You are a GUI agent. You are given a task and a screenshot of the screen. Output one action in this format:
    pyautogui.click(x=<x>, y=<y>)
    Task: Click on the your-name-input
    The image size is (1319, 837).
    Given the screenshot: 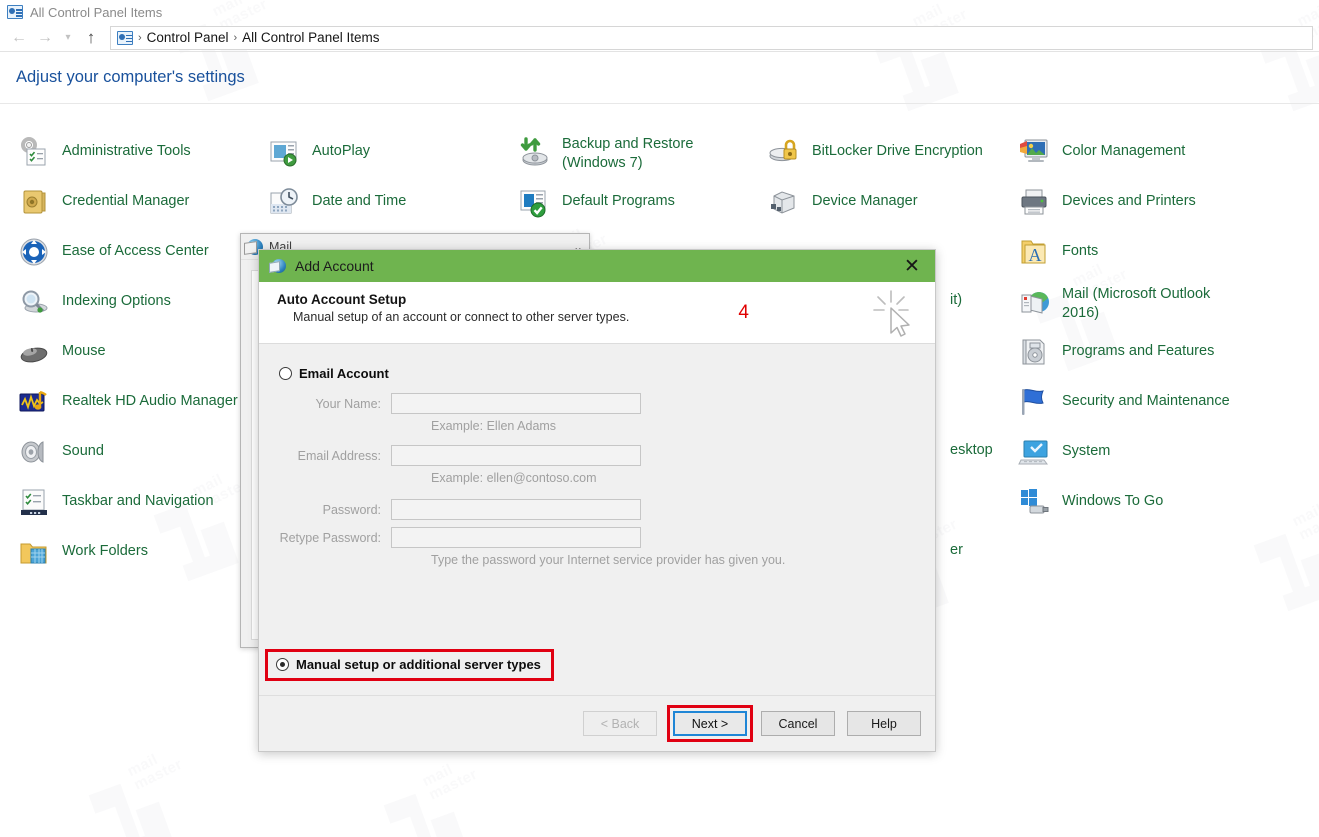 What is the action you would take?
    pyautogui.click(x=516, y=403)
    